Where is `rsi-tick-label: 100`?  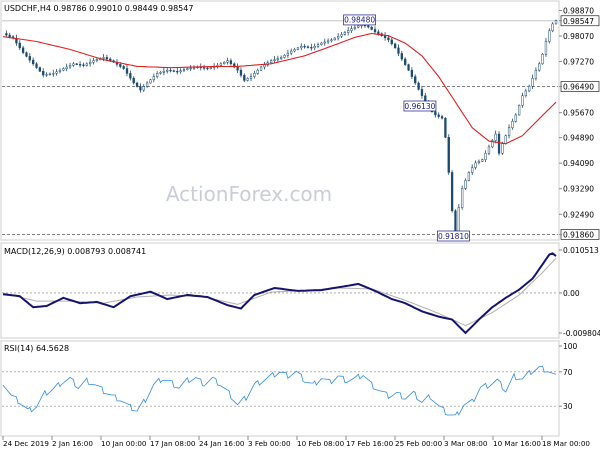
rsi-tick-label: 100 is located at coordinates (570, 346).